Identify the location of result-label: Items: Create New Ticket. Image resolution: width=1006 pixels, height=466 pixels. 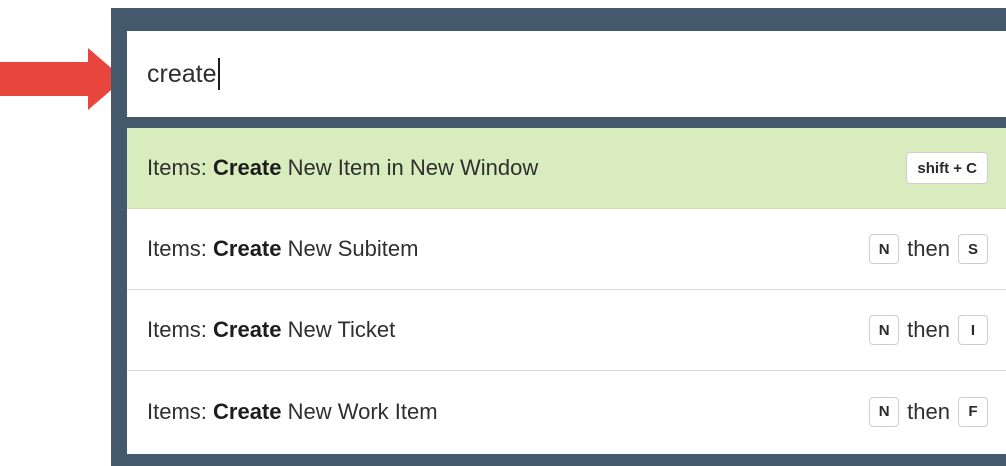
(508, 330).